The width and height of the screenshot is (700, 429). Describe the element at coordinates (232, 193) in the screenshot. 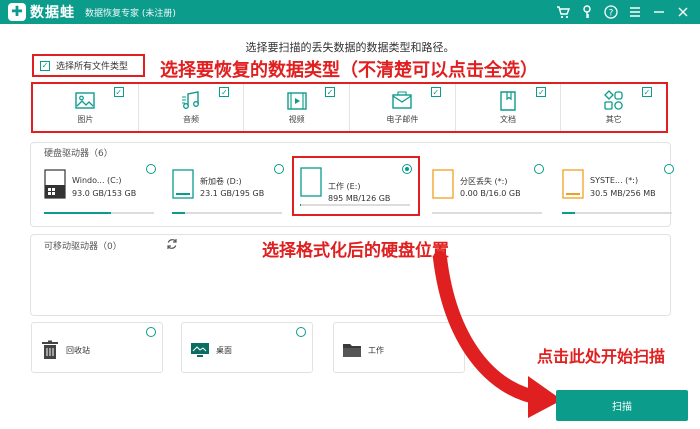

I see `drive-size: 23.1 GB/195 GB` at that location.